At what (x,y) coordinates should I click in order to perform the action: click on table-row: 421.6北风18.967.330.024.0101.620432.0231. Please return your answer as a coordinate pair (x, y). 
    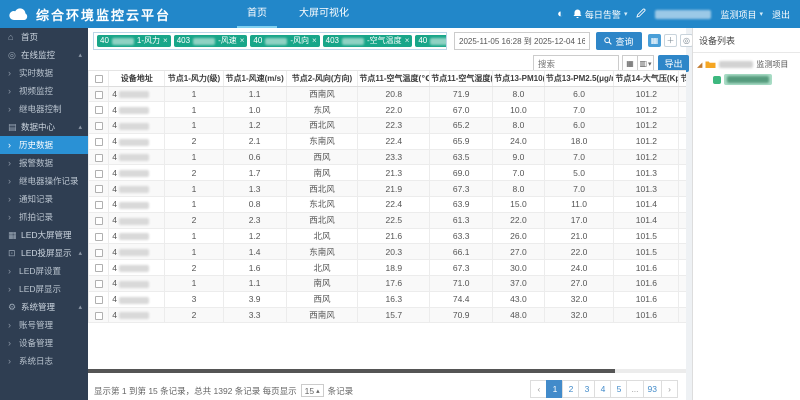
    Looking at the image, I should click on (387, 268).